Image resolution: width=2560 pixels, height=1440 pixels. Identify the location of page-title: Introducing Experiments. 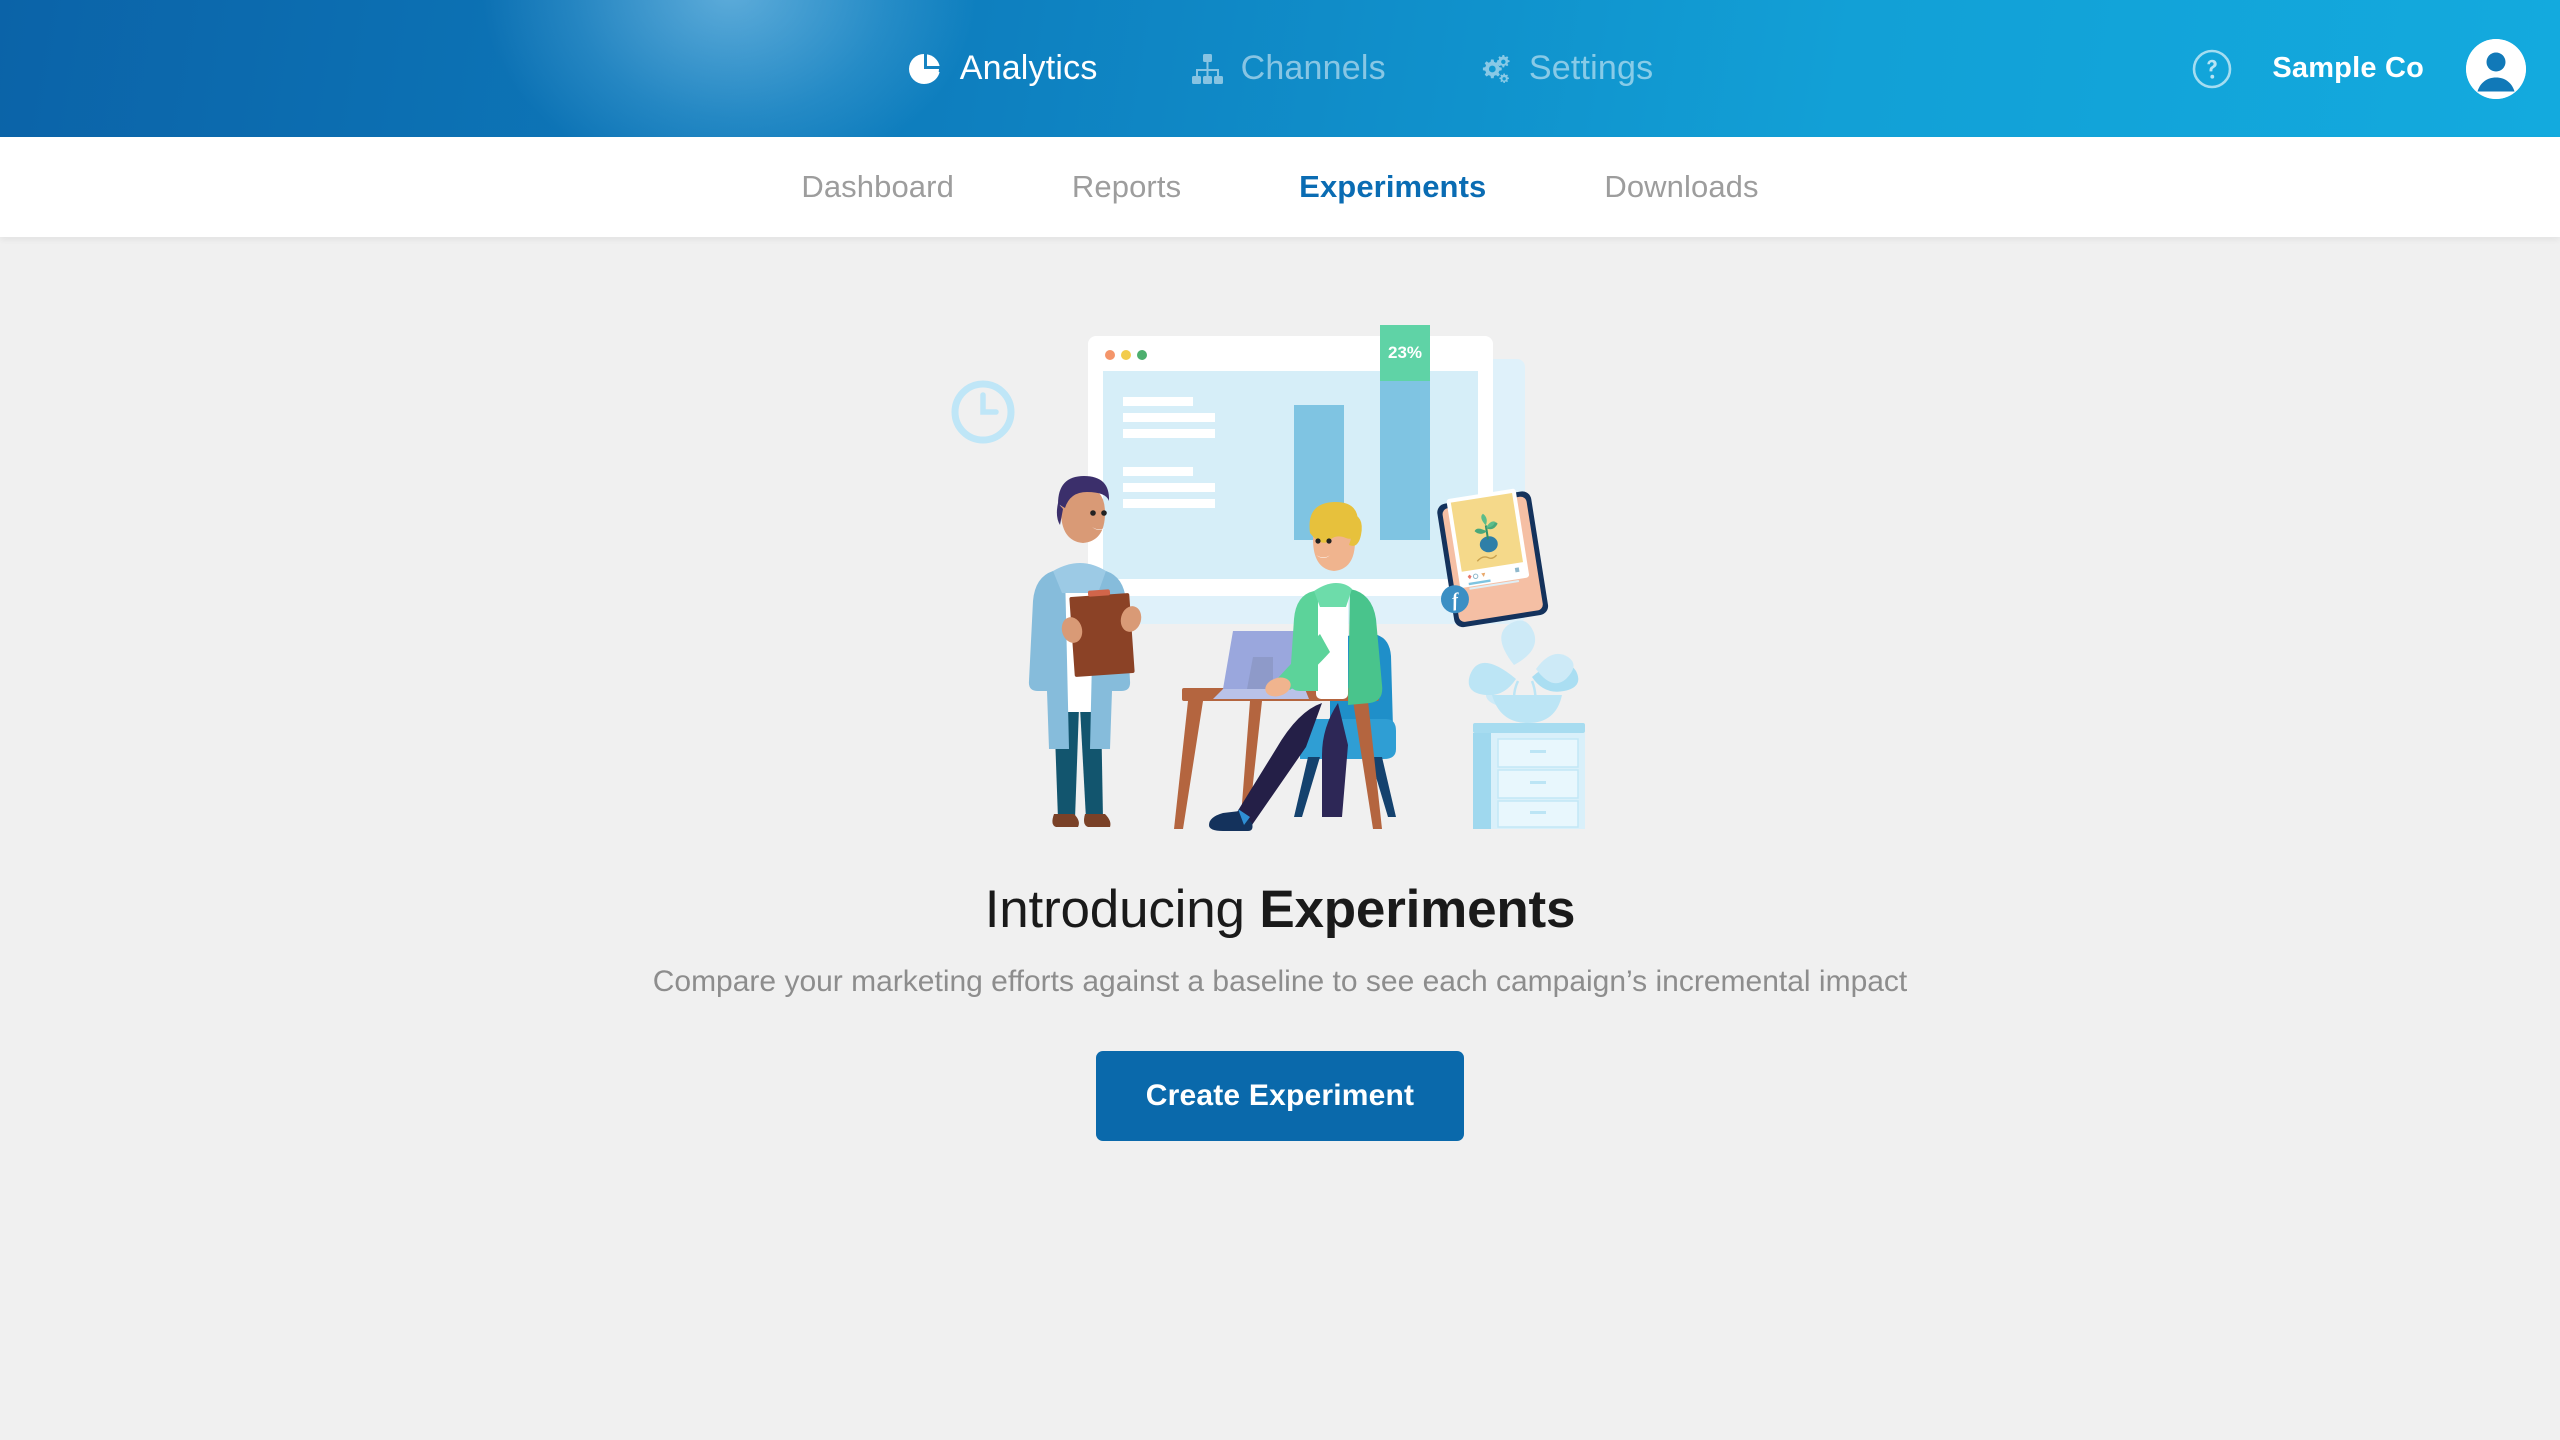
(1280, 909).